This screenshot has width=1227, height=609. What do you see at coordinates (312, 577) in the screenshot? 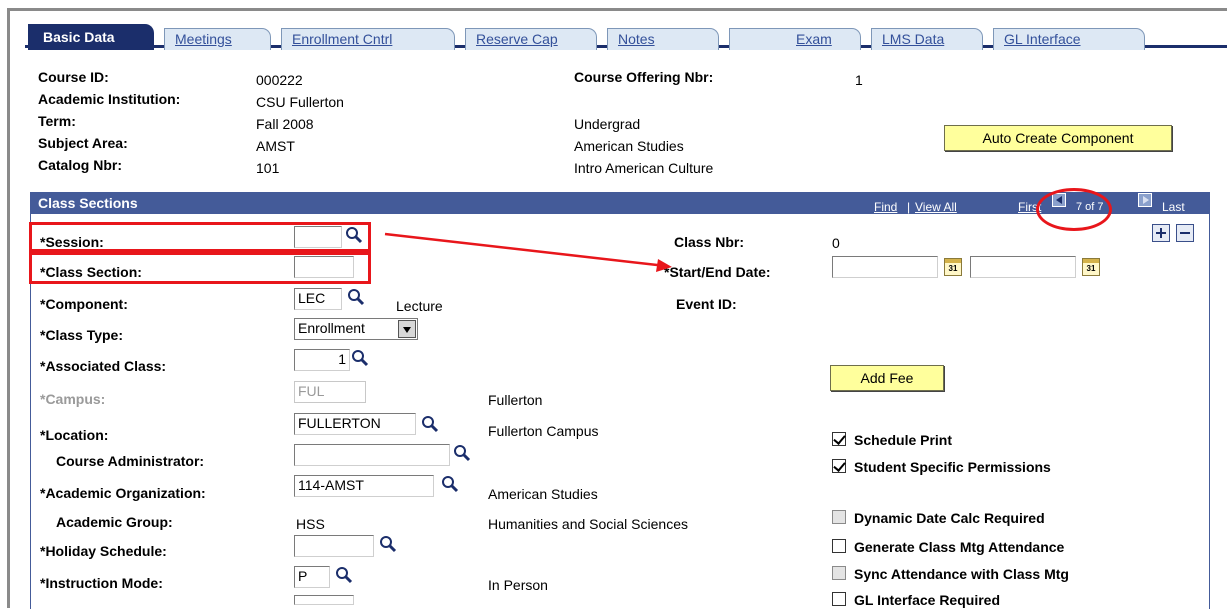
I see `instruction-mode-input: P` at bounding box center [312, 577].